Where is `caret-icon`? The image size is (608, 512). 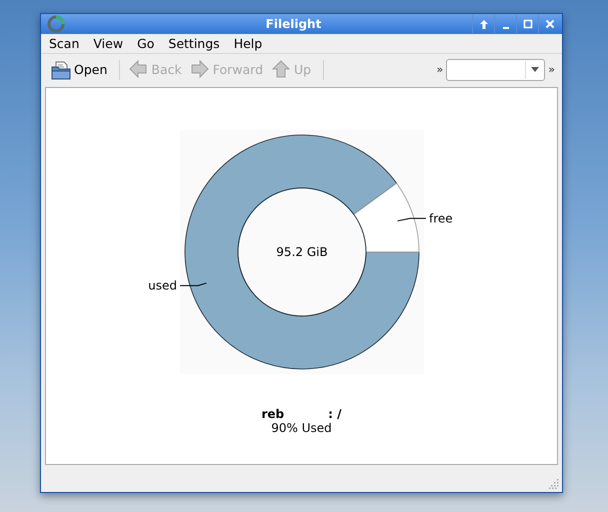 caret-icon is located at coordinates (535, 69).